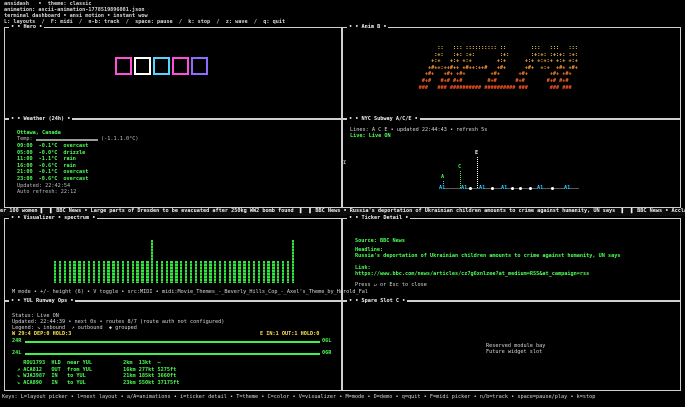 The width and height of the screenshot is (685, 407). What do you see at coordinates (76, 178) in the screenshot?
I see `forecast-condition: overcast` at bounding box center [76, 178].